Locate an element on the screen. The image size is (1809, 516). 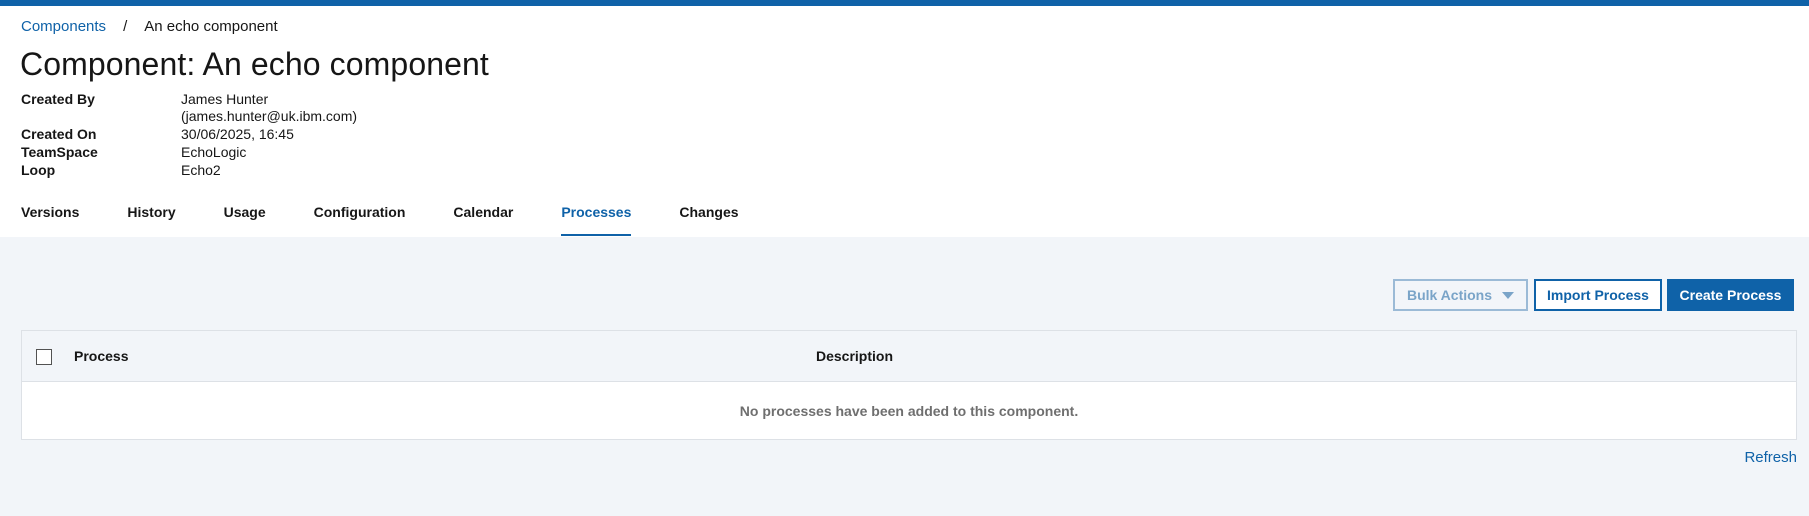
tab-usage: Usage is located at coordinates (245, 217).